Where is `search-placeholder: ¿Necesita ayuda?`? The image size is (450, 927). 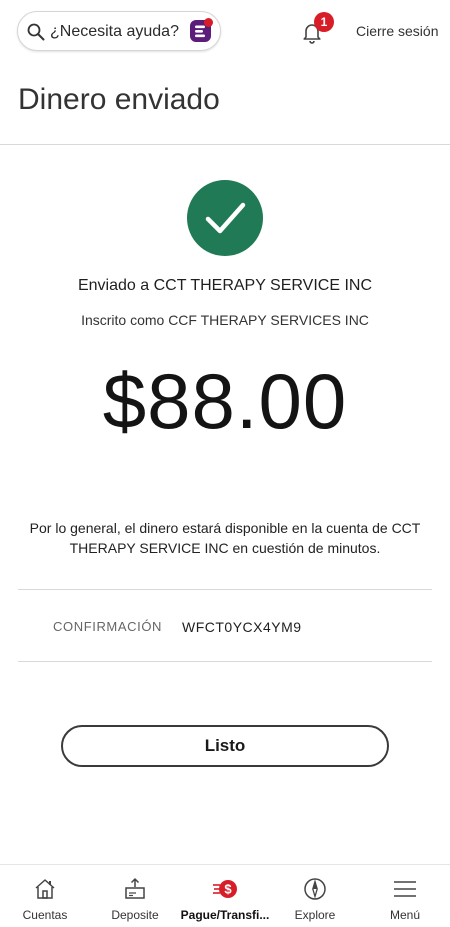
search-placeholder: ¿Necesita ayuda? is located at coordinates (114, 31).